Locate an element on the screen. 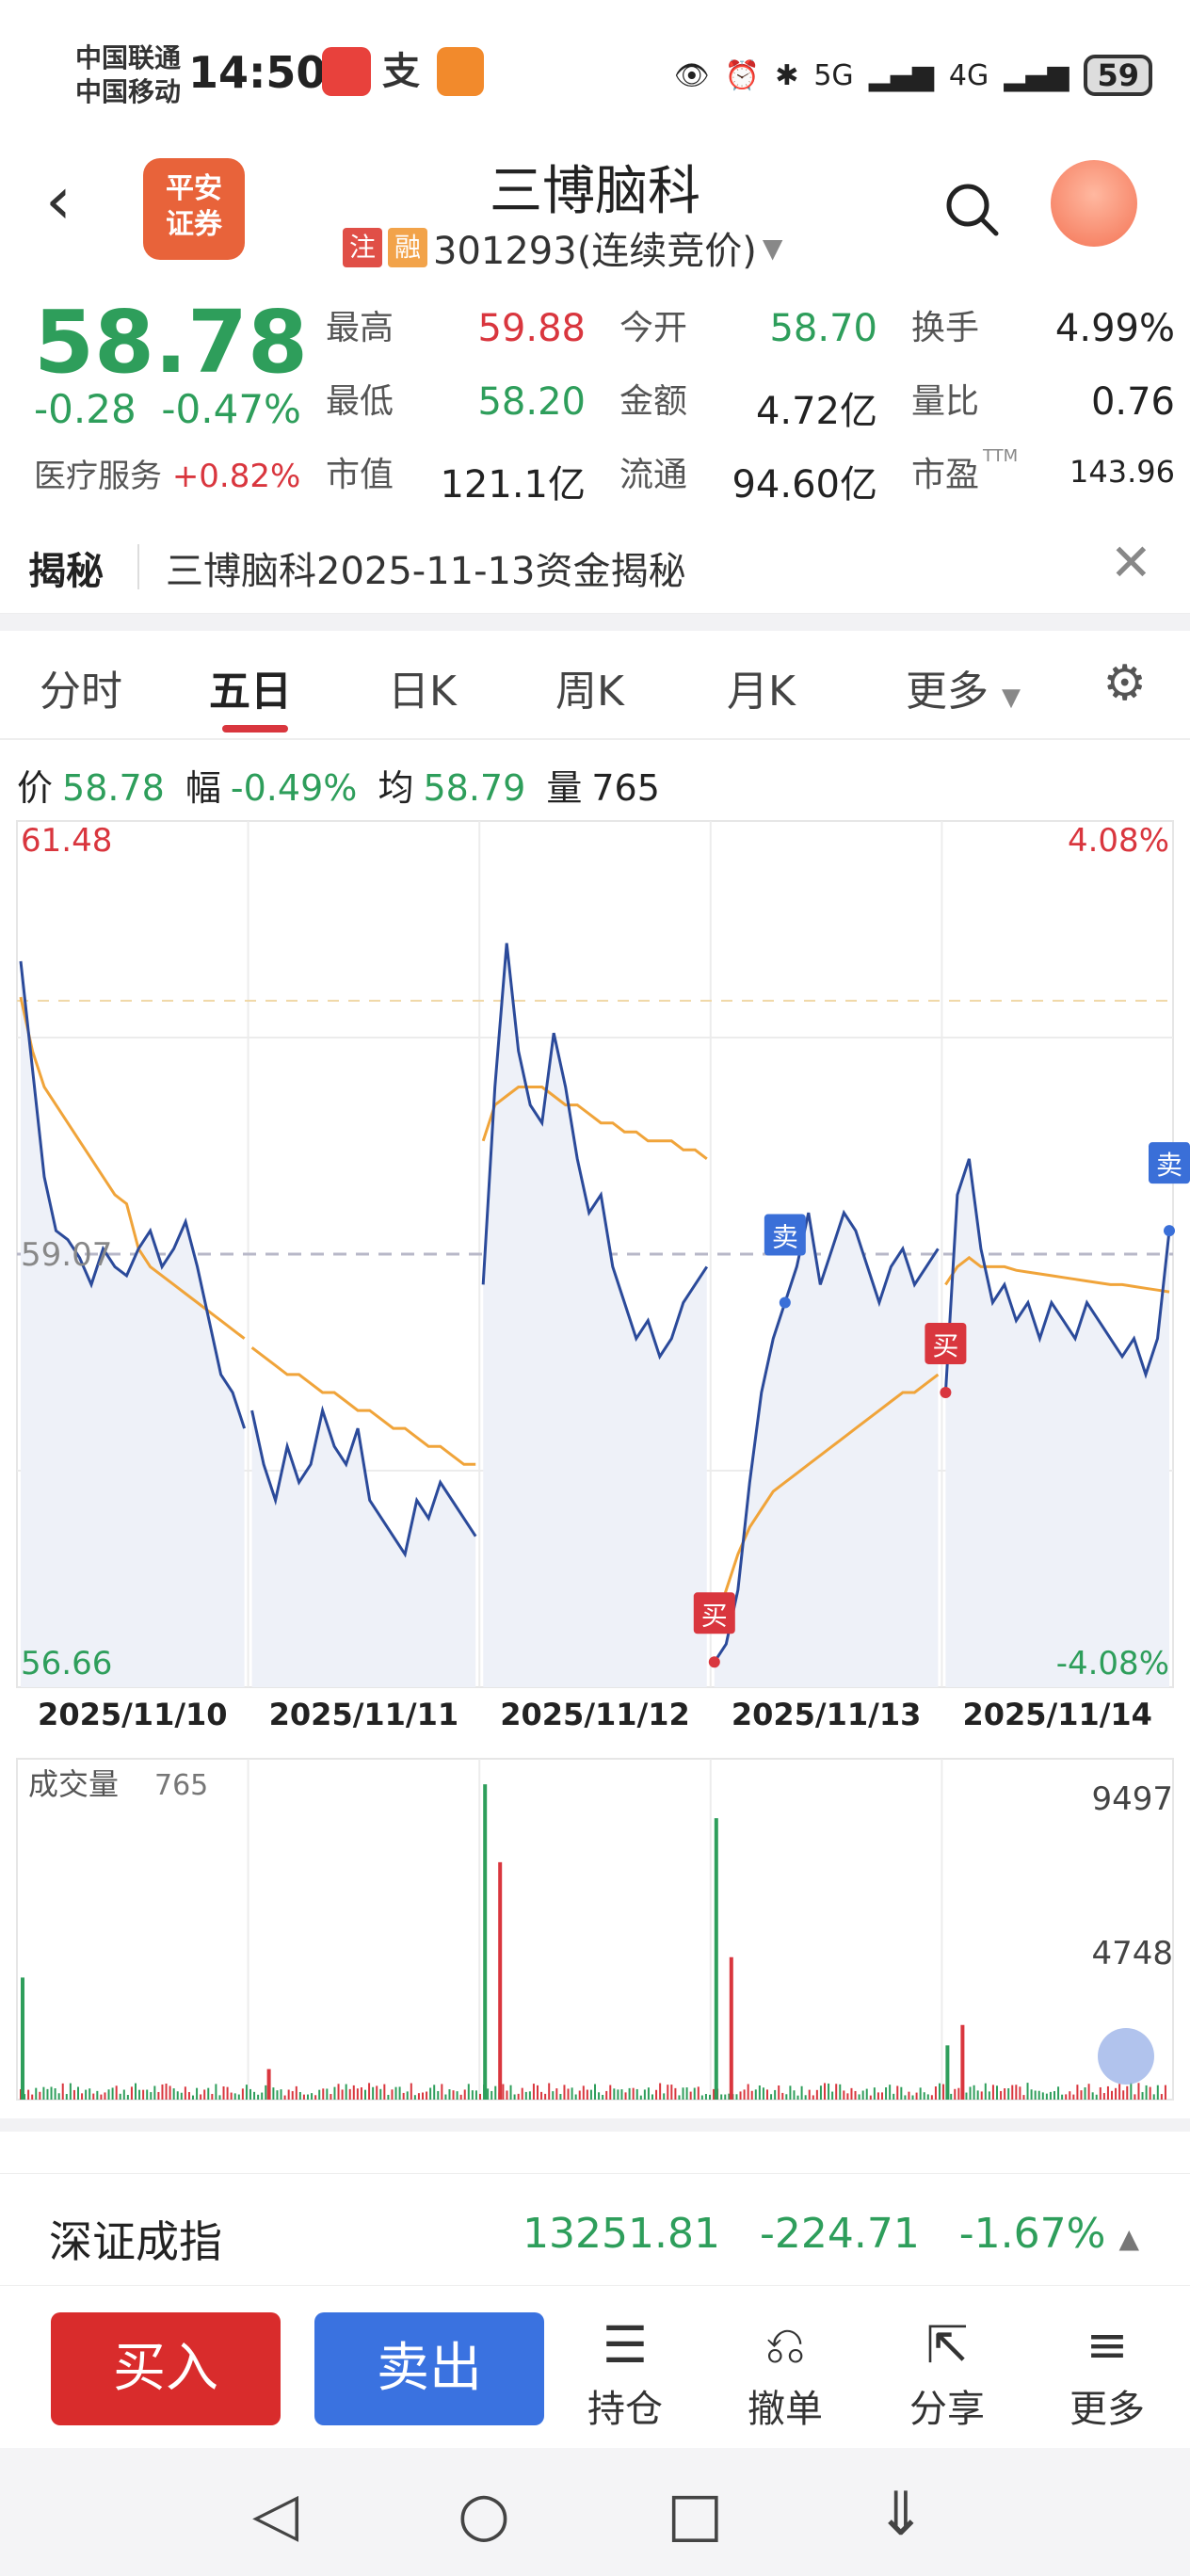 The image size is (1190, 2576). y-min-label: 56.66 is located at coordinates (66, 1663).